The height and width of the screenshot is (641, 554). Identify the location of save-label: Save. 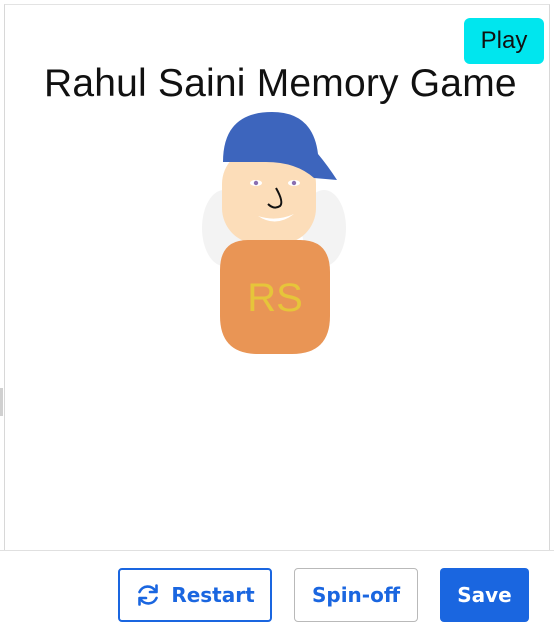
(484, 595).